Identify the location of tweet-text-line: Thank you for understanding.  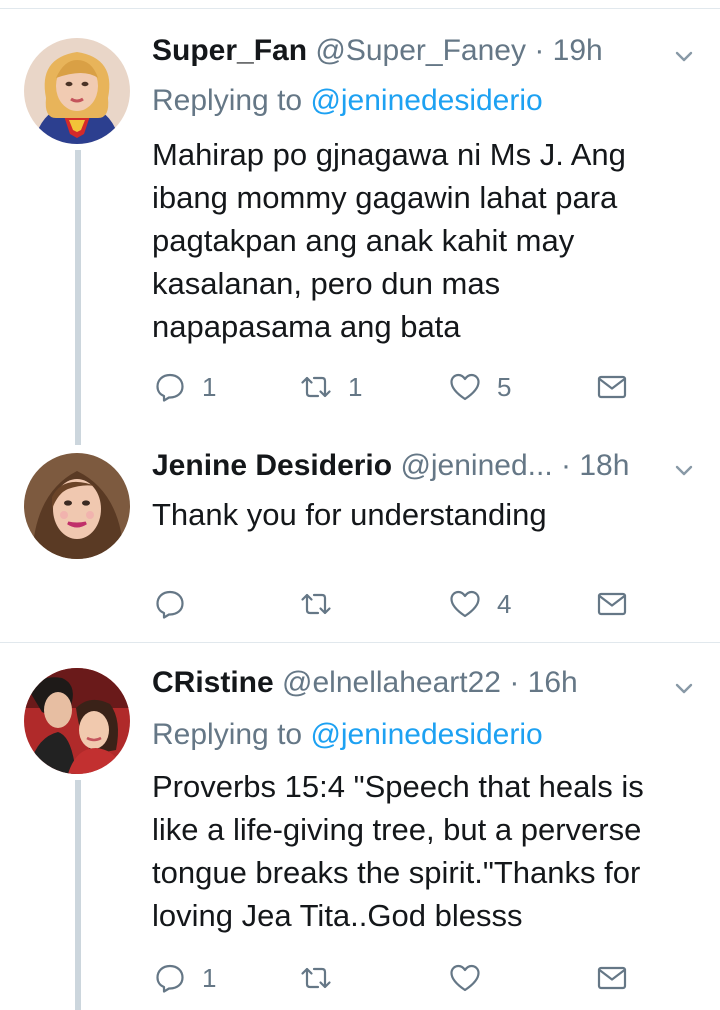
(349, 514).